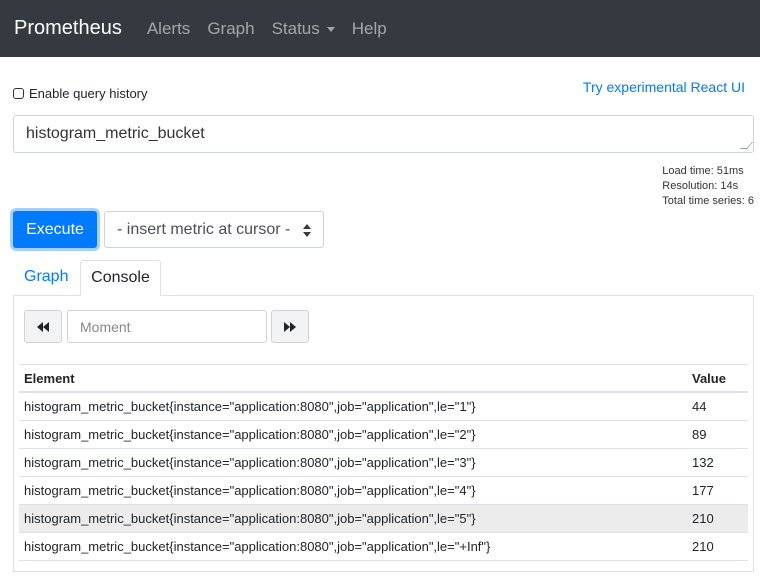  I want to click on caret-down-icon, so click(330, 29).